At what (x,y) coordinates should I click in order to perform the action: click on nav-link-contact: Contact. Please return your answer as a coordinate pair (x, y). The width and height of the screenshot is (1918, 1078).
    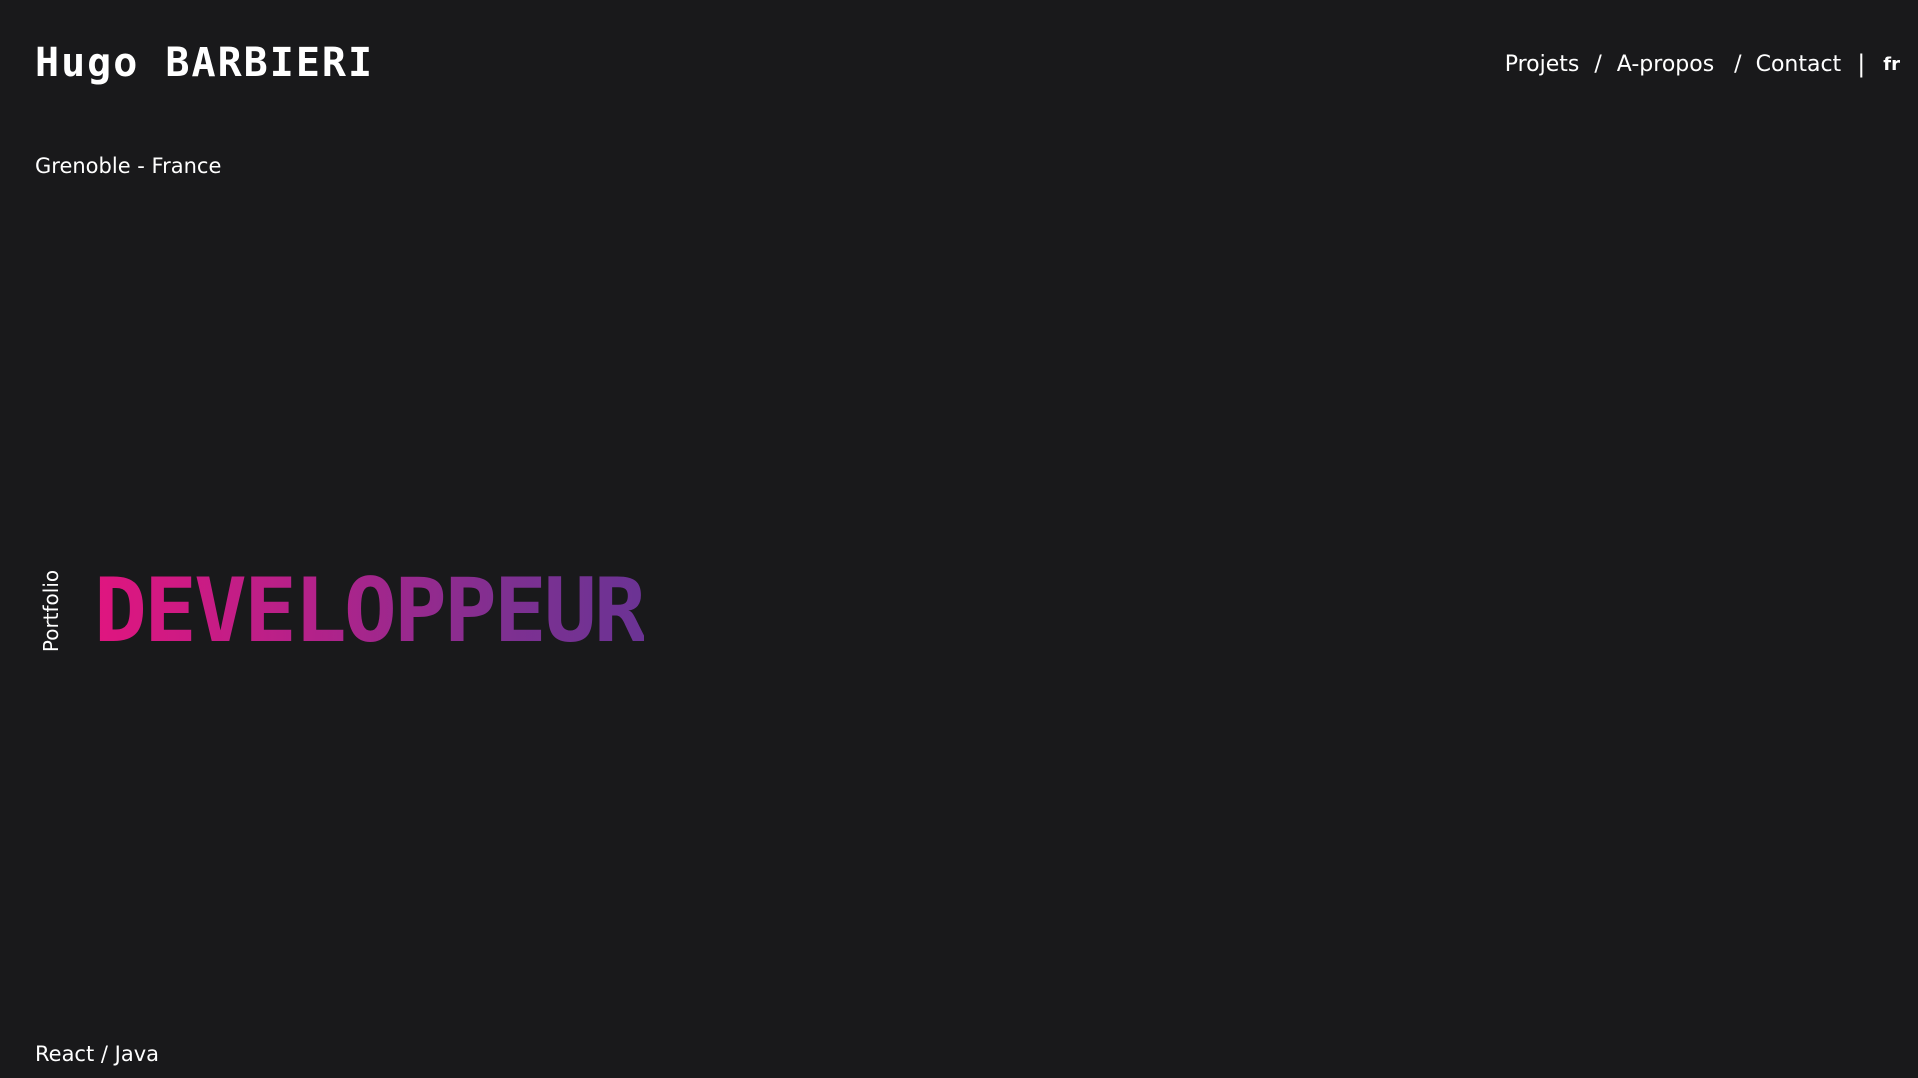
    Looking at the image, I should click on (1799, 64).